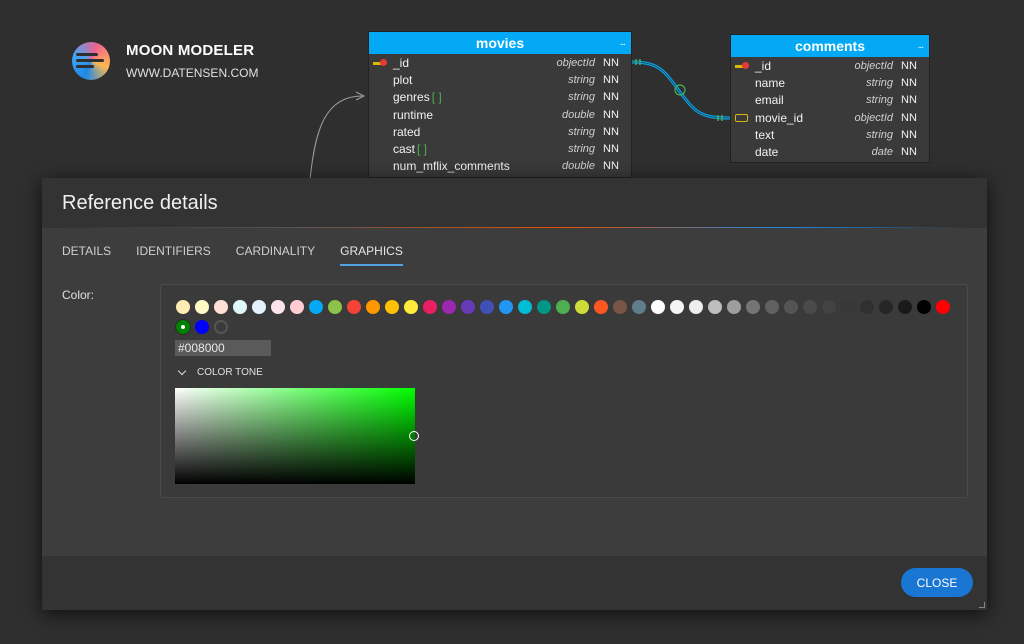 The image size is (1024, 644). I want to click on field-name: text, so click(765, 134).